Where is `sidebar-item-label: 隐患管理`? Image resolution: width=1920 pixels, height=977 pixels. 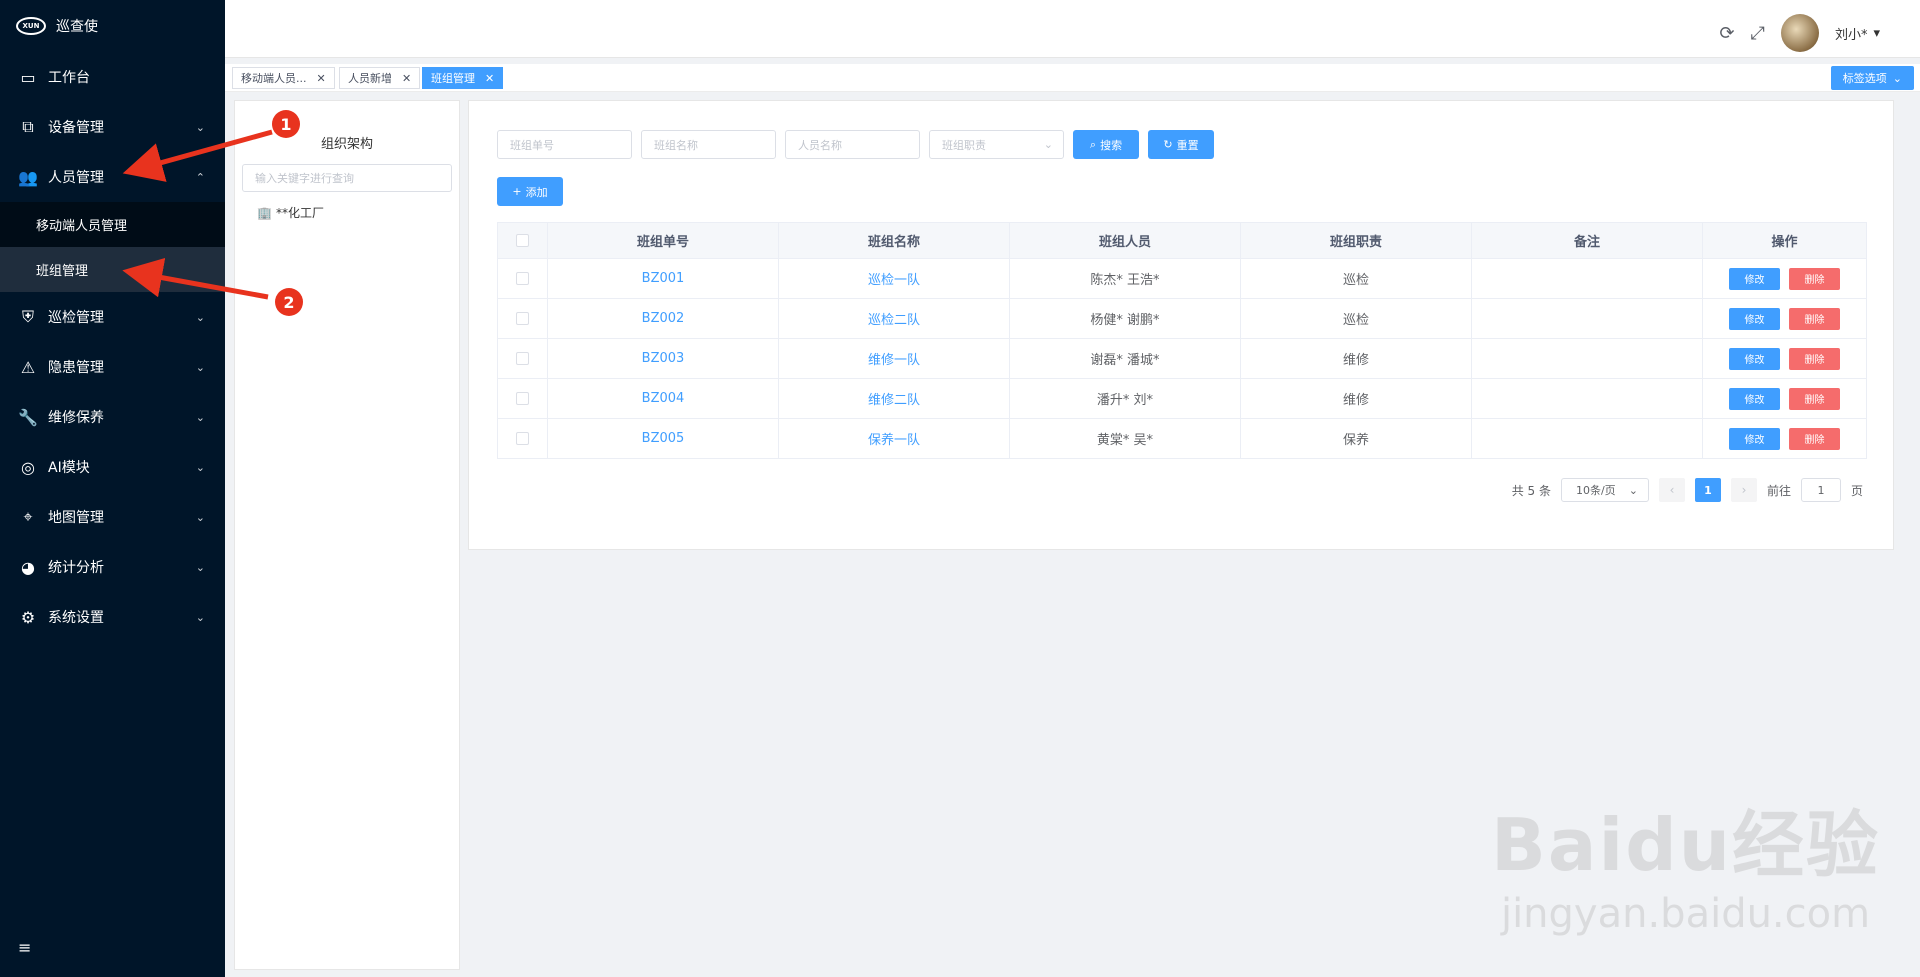 sidebar-item-label: 隐患管理 is located at coordinates (76, 368).